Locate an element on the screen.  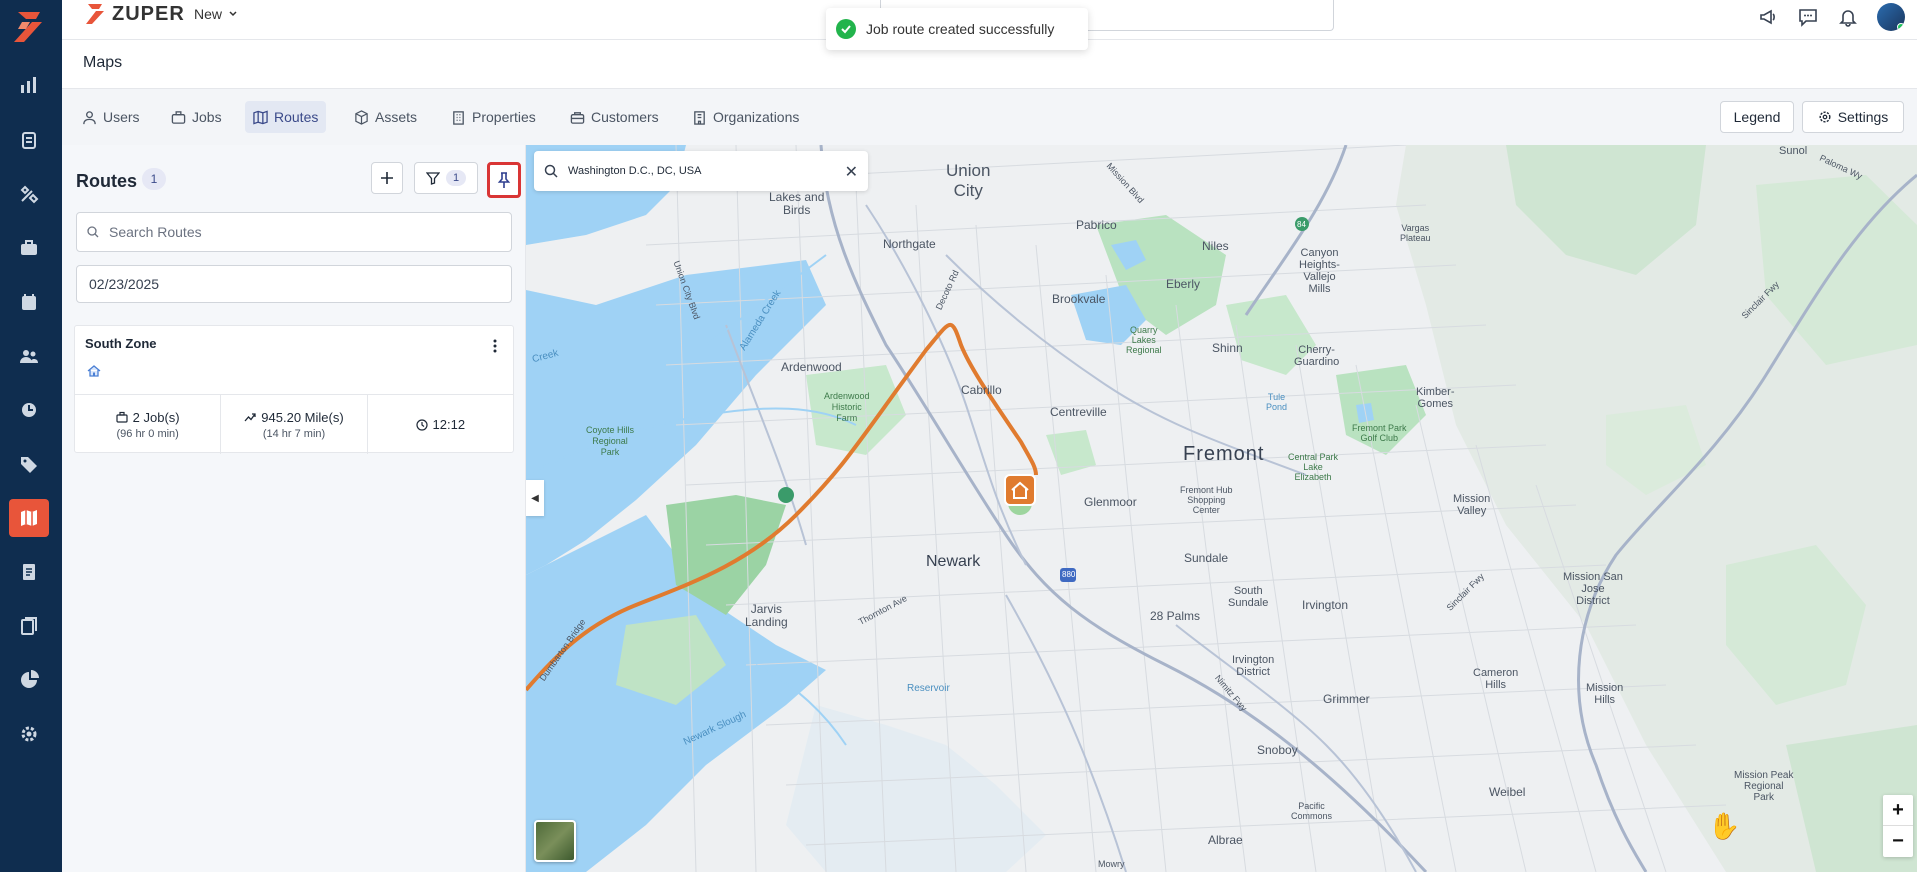
add-route-button is located at coordinates (387, 178).